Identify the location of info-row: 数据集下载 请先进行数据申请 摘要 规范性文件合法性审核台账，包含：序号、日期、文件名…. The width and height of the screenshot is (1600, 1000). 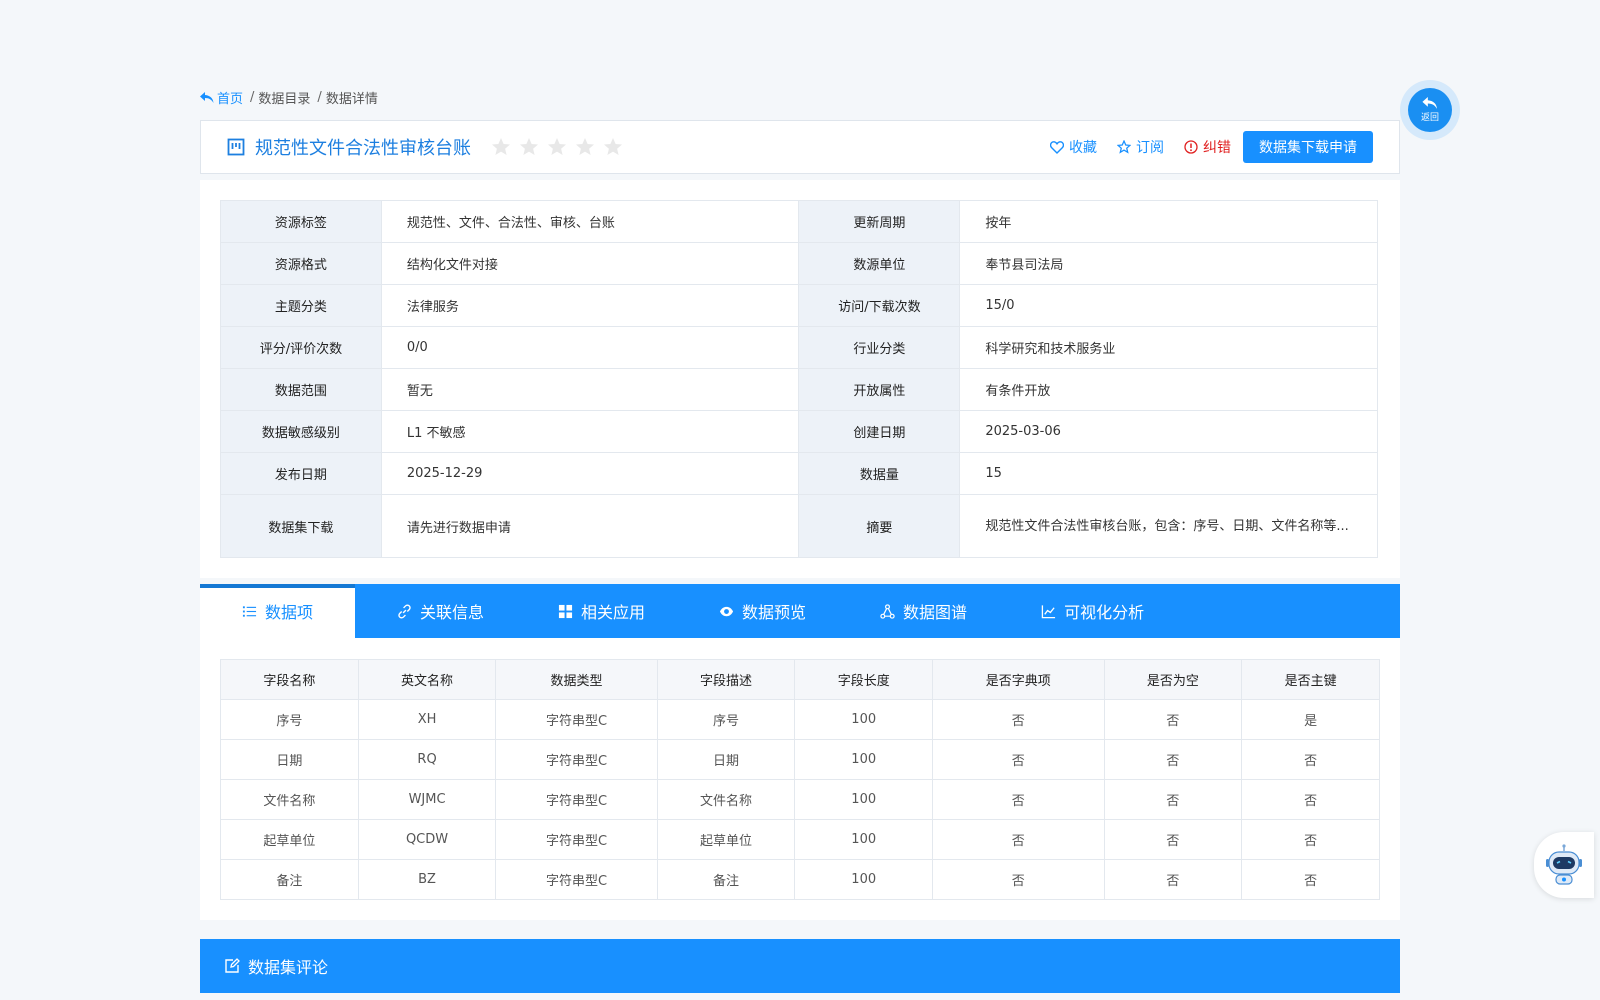
(799, 526).